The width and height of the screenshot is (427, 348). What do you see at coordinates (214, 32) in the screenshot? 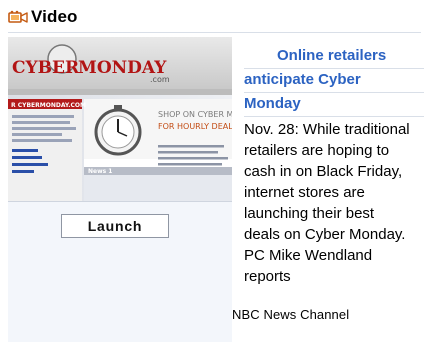
I see `header-divider` at bounding box center [214, 32].